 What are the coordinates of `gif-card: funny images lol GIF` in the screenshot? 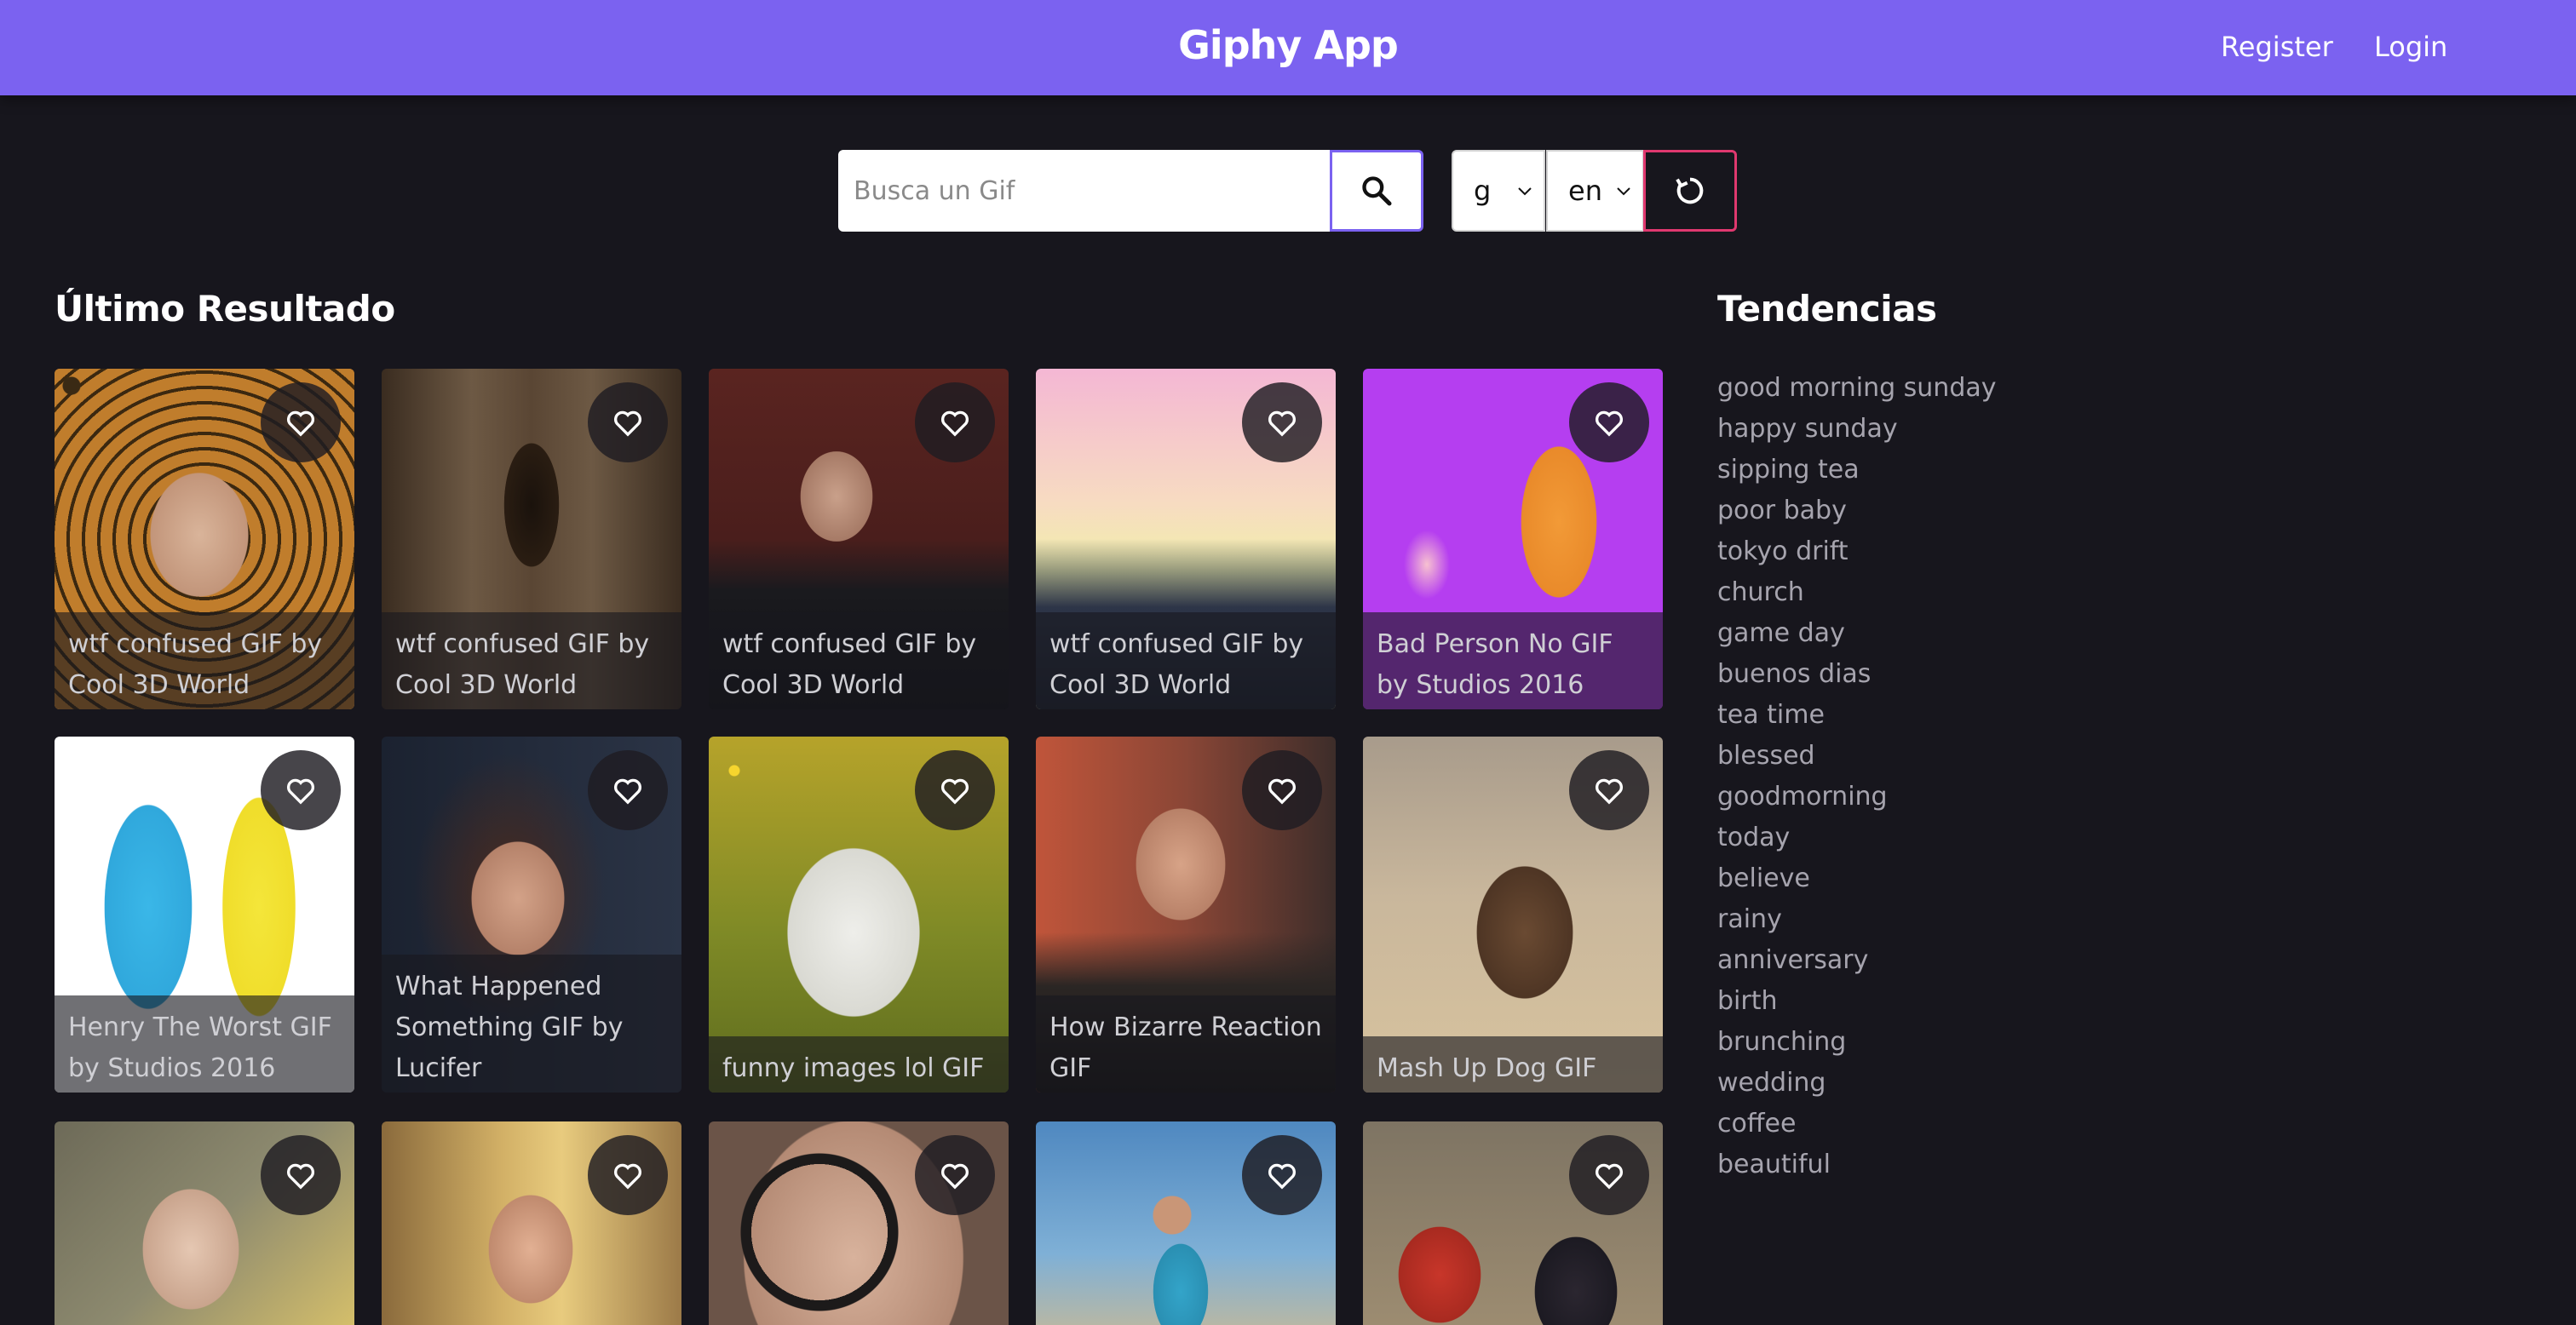 It's located at (859, 915).